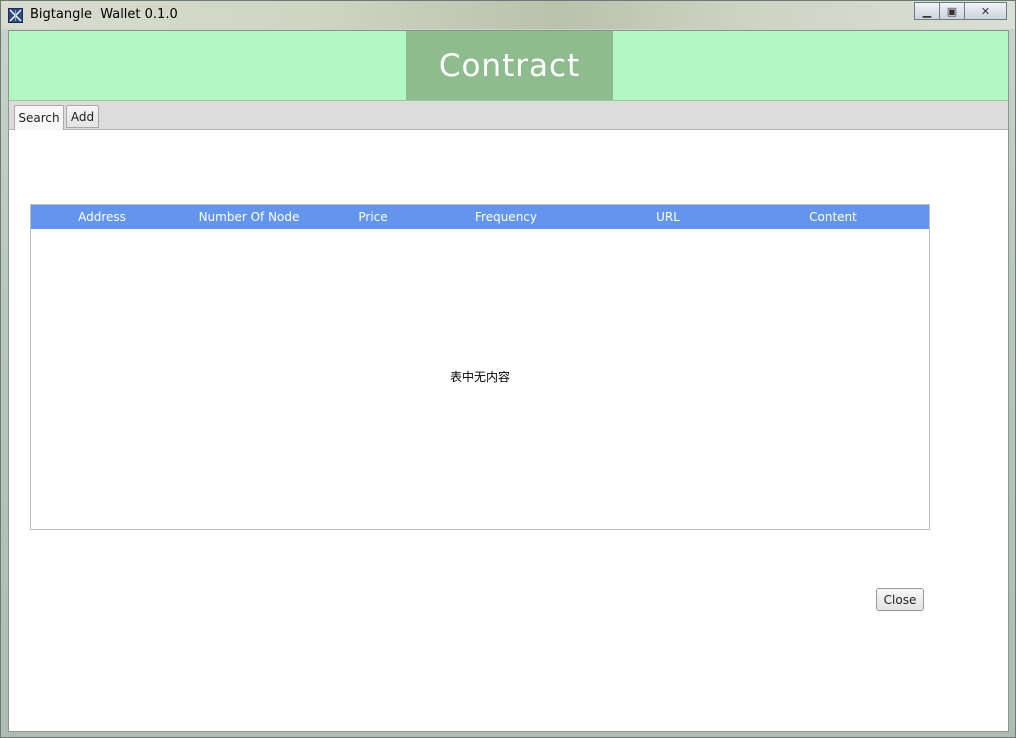 The image size is (1016, 738). I want to click on column-header-number-of-node: Number Of Node, so click(249, 217).